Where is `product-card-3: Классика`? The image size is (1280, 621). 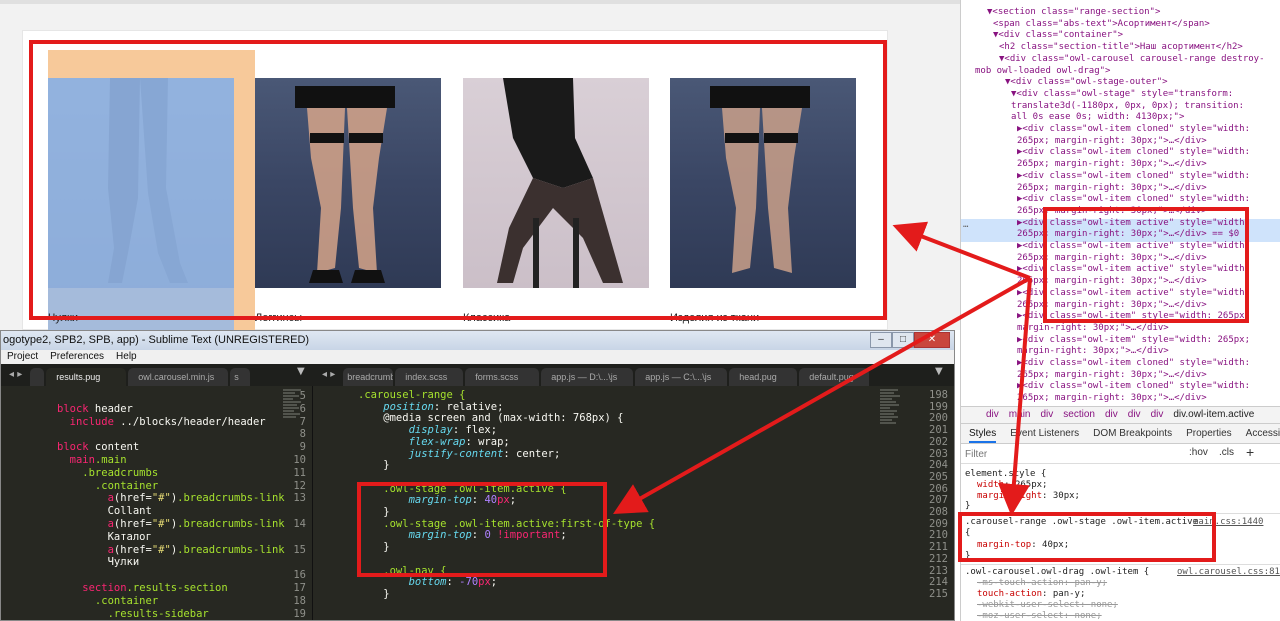 product-card-3: Классика is located at coordinates (556, 201).